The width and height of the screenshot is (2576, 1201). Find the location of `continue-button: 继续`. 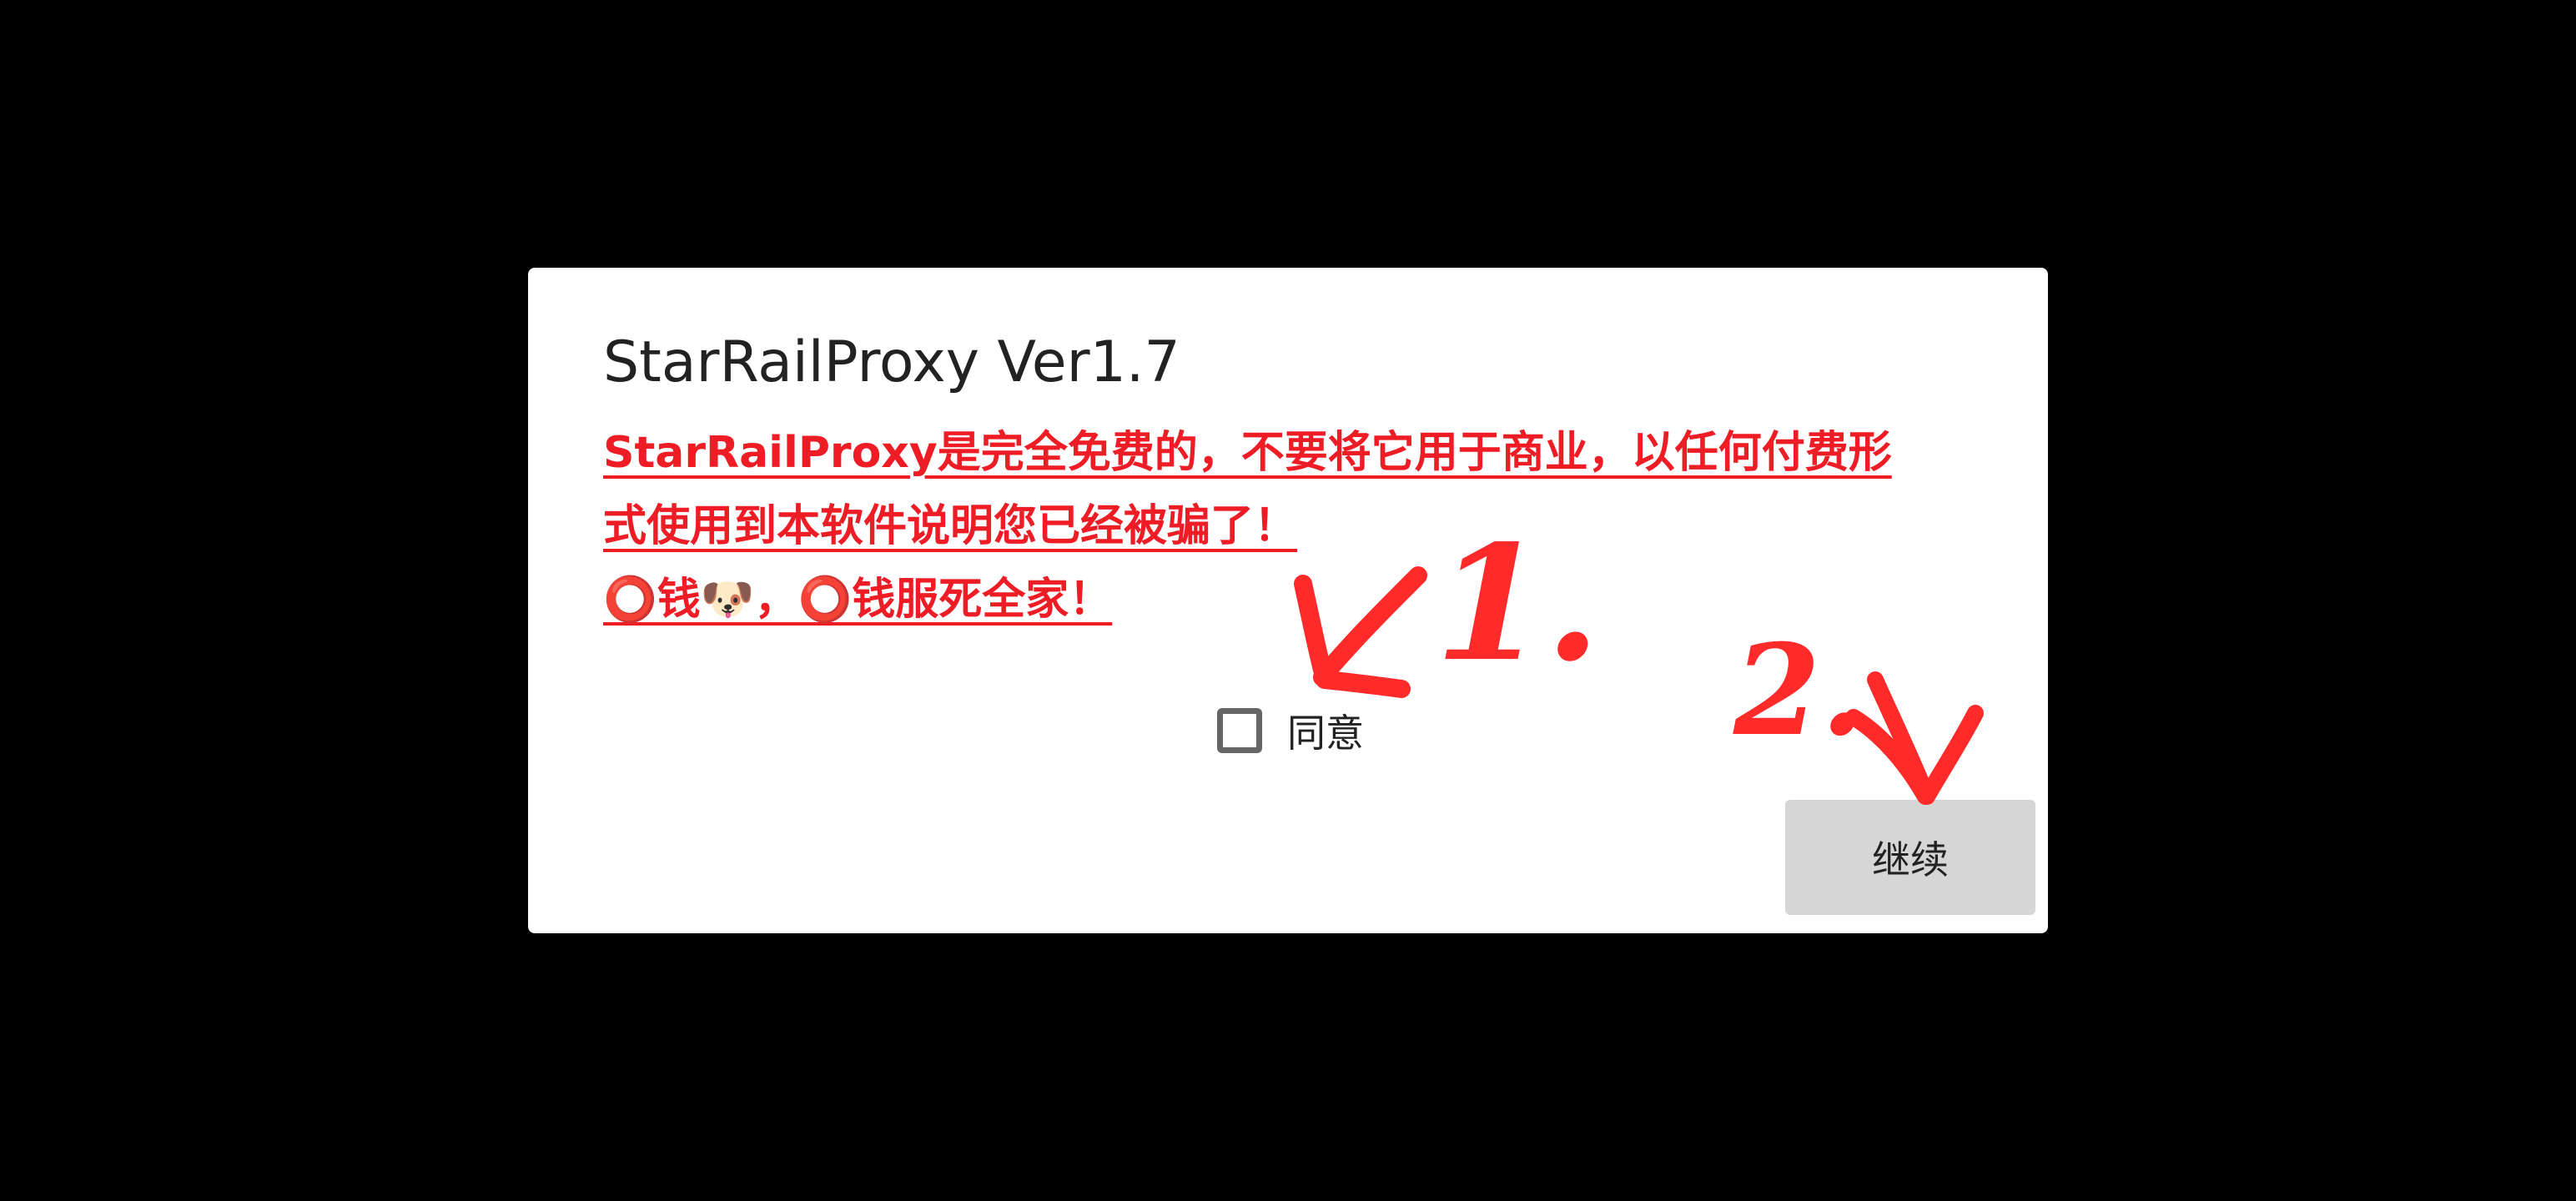

continue-button: 继续 is located at coordinates (1910, 858).